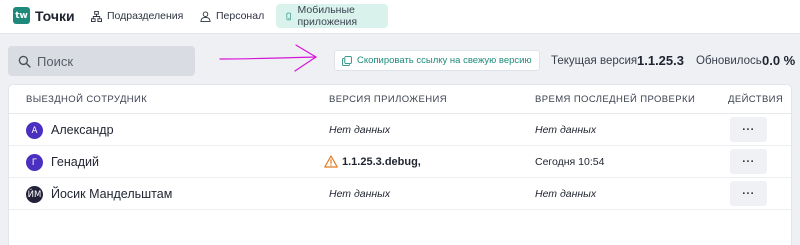 This screenshot has height=245, width=800. What do you see at coordinates (34, 130) in the screenshot?
I see `avatar: А` at bounding box center [34, 130].